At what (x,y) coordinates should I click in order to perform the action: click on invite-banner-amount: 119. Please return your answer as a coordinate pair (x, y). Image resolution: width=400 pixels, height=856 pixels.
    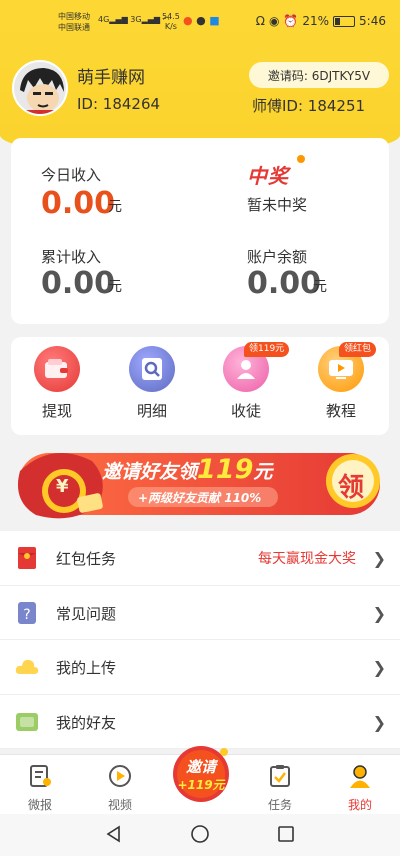
    Looking at the image, I should click on (225, 469).